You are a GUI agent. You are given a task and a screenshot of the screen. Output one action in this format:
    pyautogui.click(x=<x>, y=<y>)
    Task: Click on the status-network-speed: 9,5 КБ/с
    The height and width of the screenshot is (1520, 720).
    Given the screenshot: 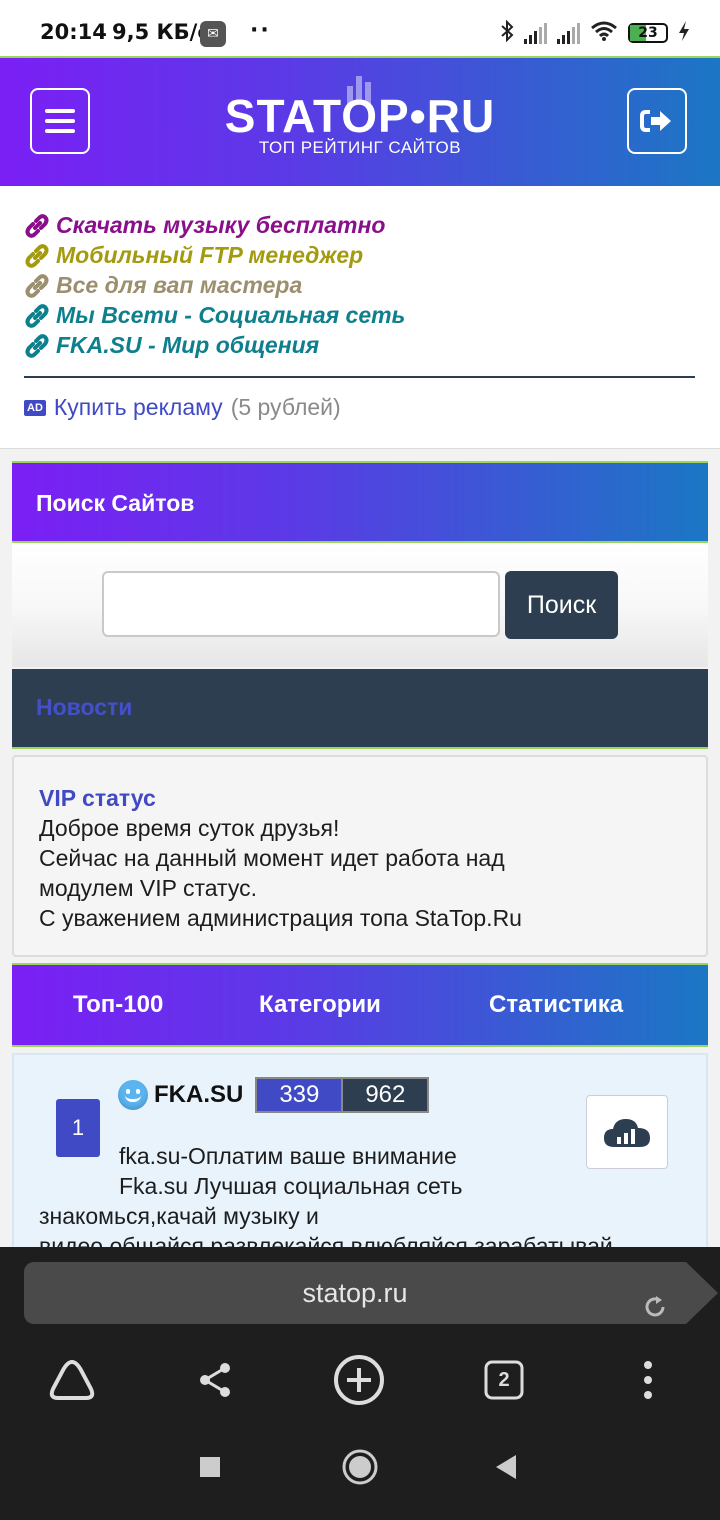 What is the action you would take?
    pyautogui.click(x=161, y=32)
    